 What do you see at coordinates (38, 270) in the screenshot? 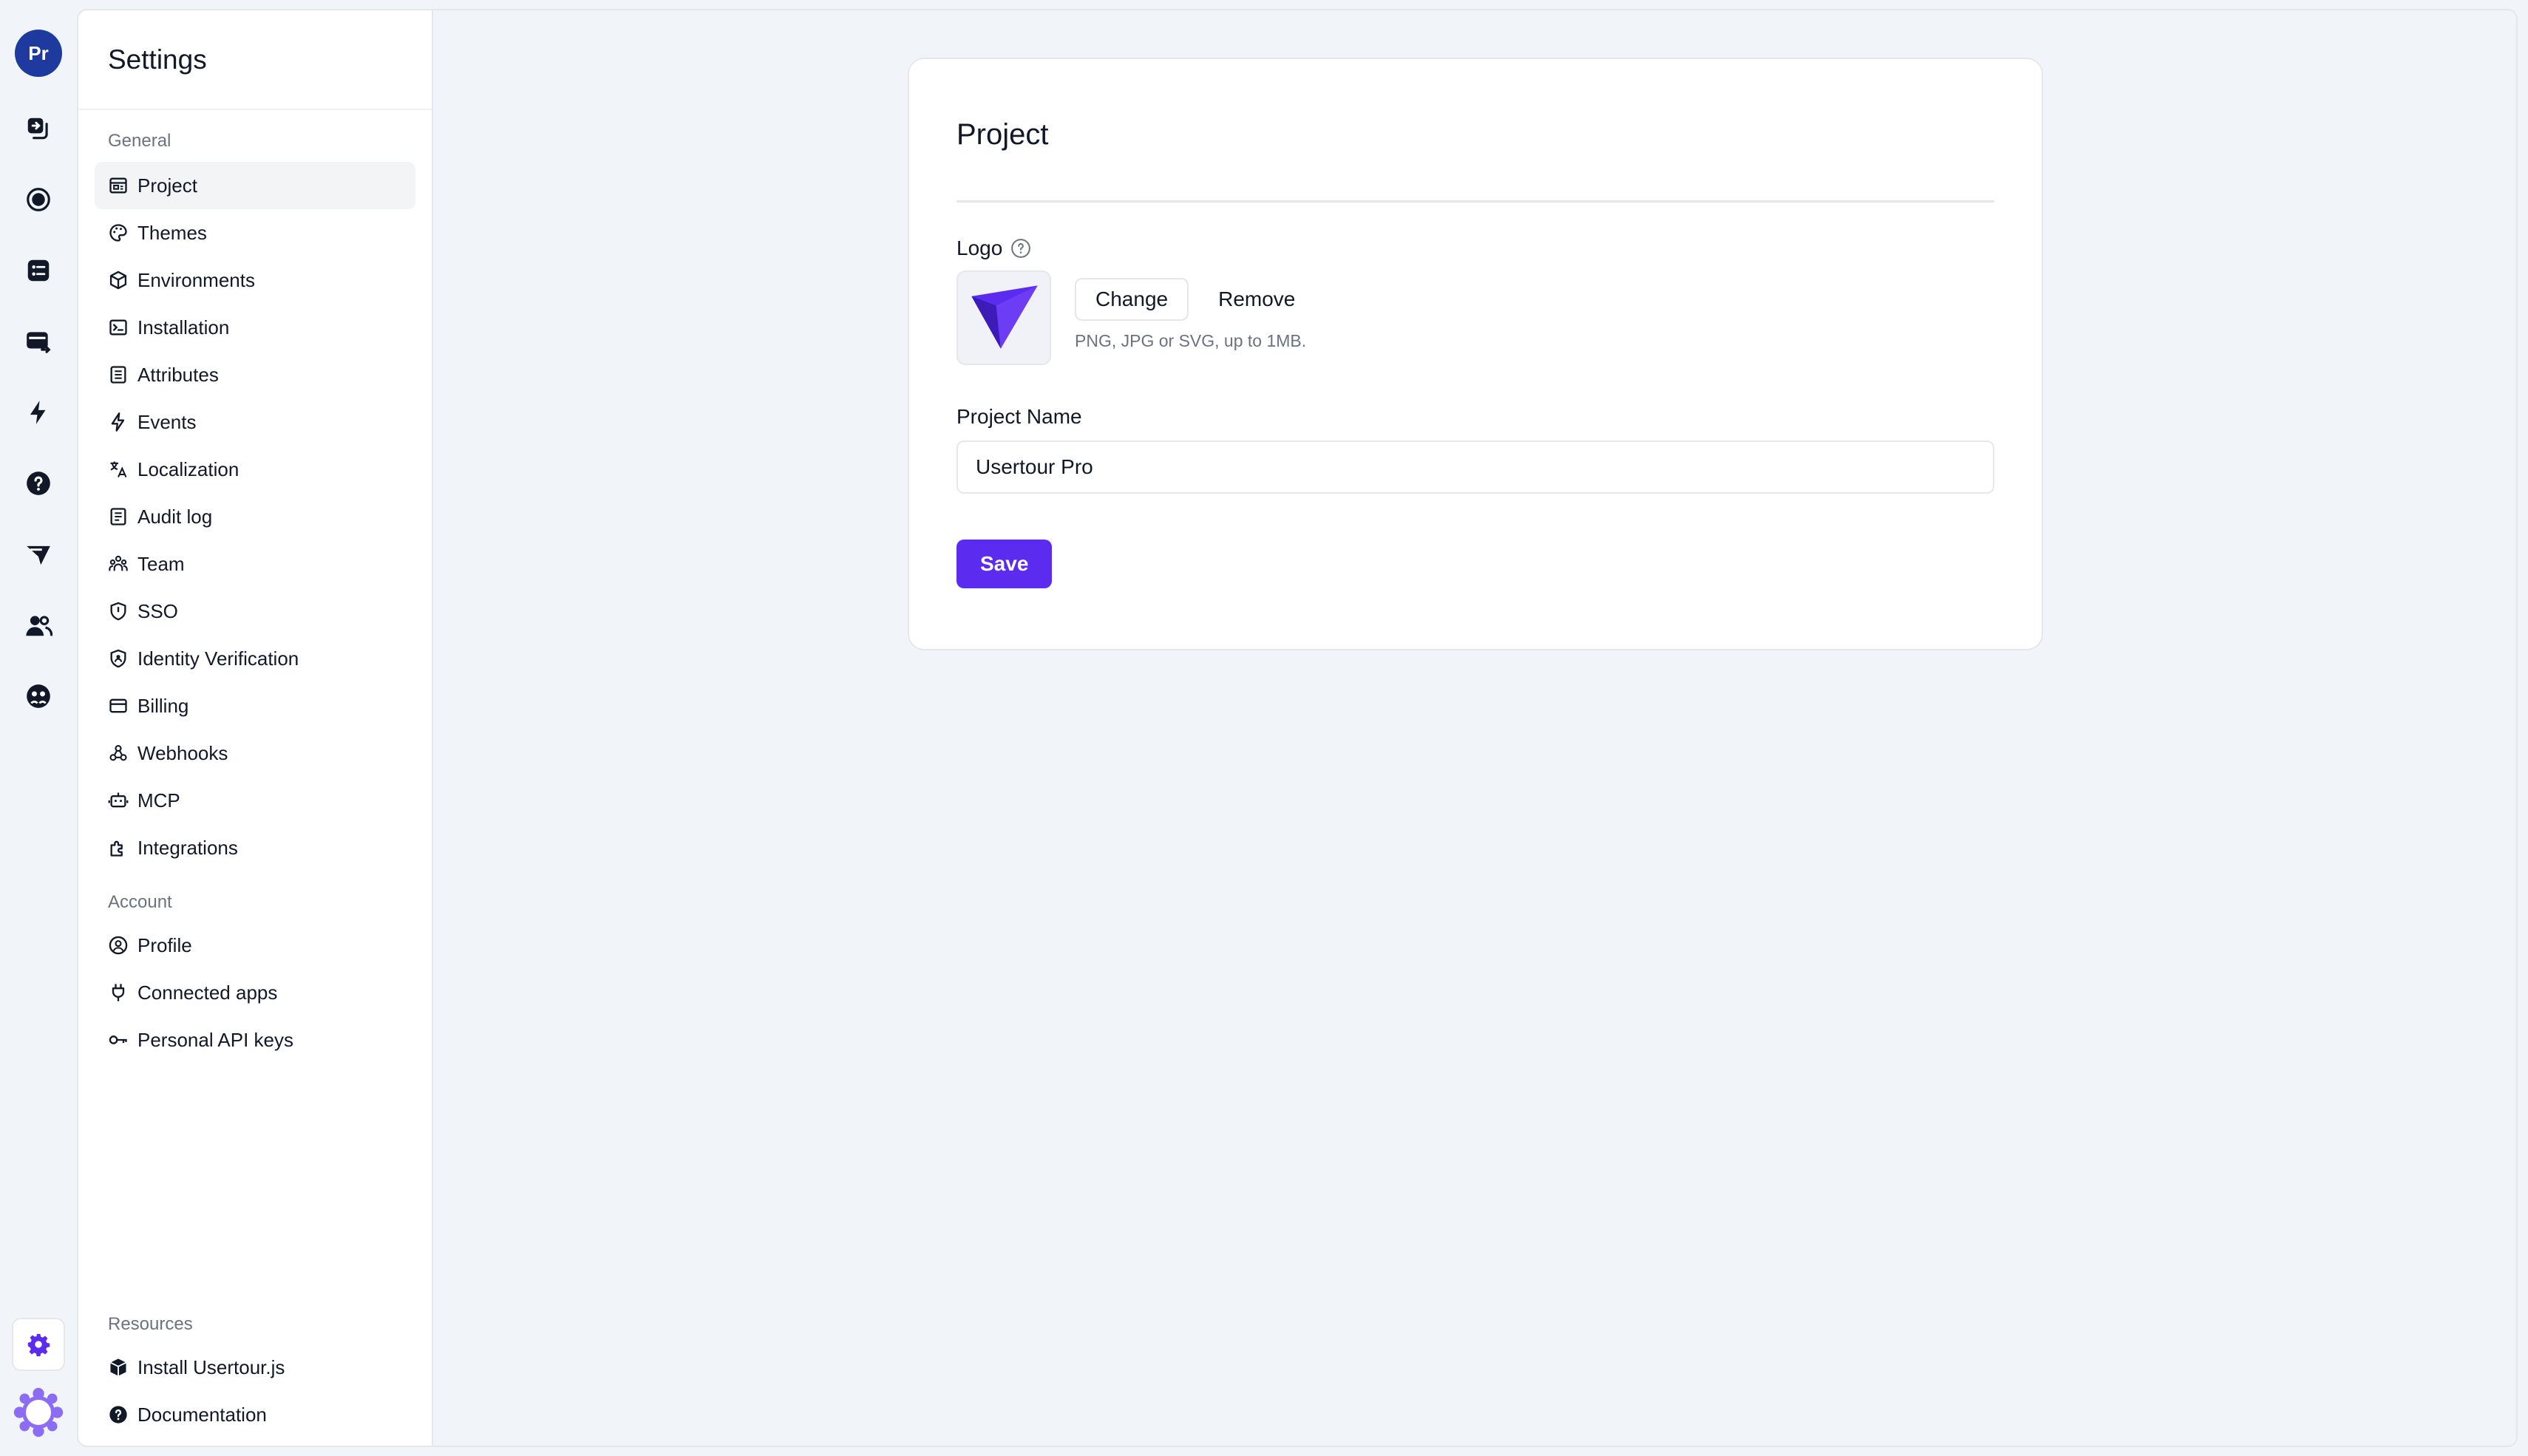
I see `launchers-icon` at bounding box center [38, 270].